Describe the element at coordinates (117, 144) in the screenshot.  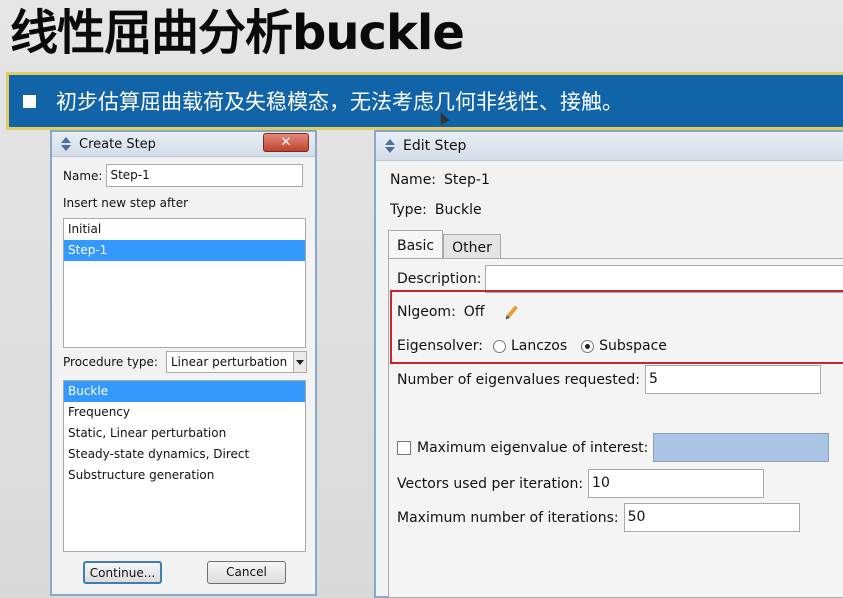
I see `create-step-title: Create Step` at that location.